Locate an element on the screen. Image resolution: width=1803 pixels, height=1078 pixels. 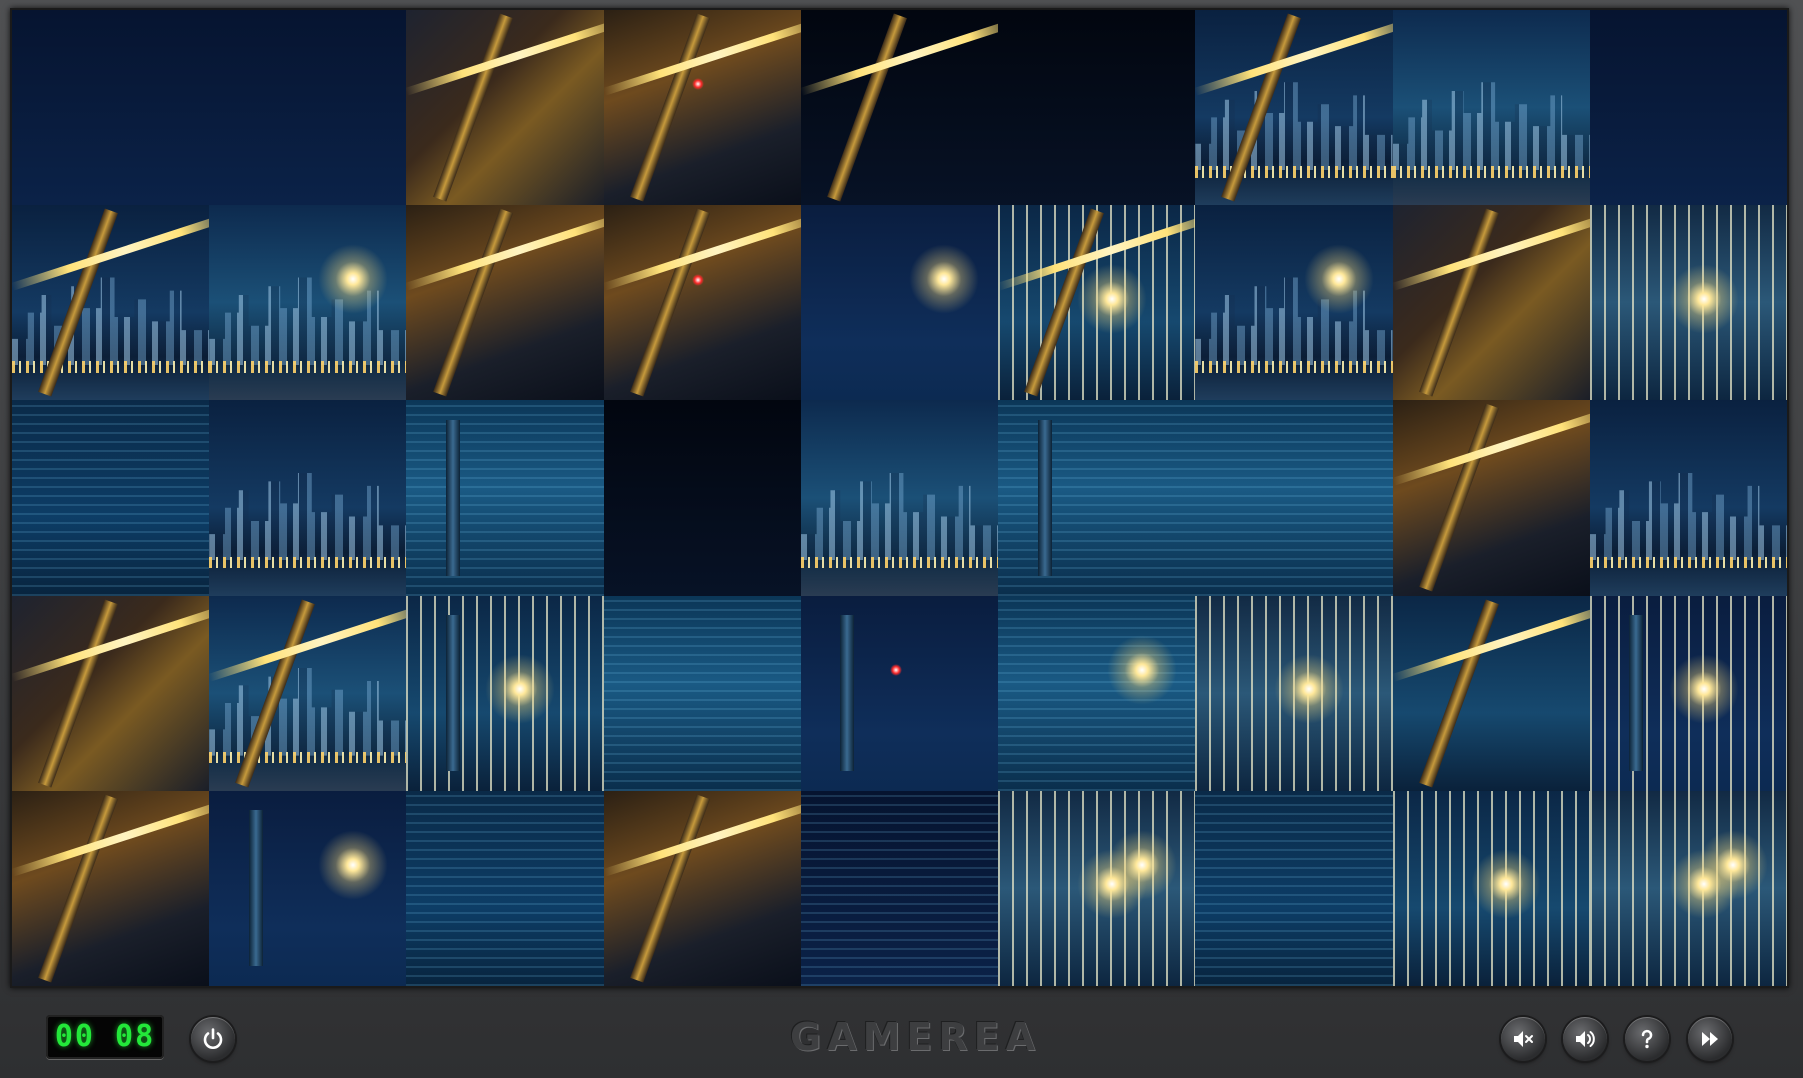
mute-button is located at coordinates (1523, 1039).